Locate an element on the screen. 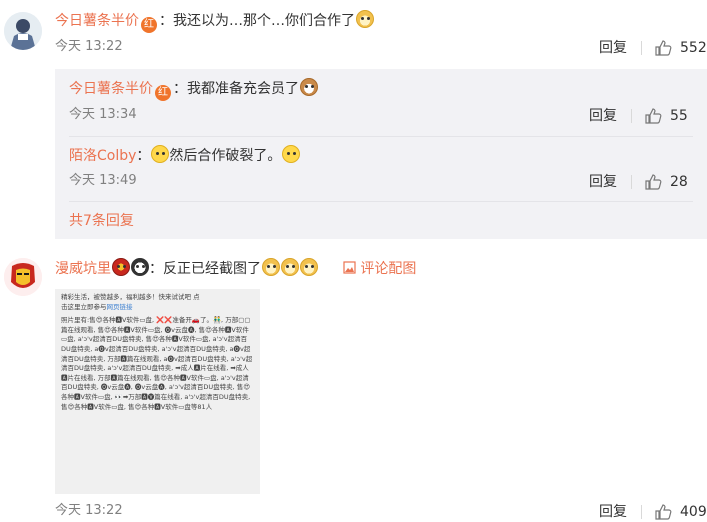 The height and width of the screenshot is (522, 707). reply-line: 陌洛Colby： 然后合作破裂了。 is located at coordinates (185, 155).